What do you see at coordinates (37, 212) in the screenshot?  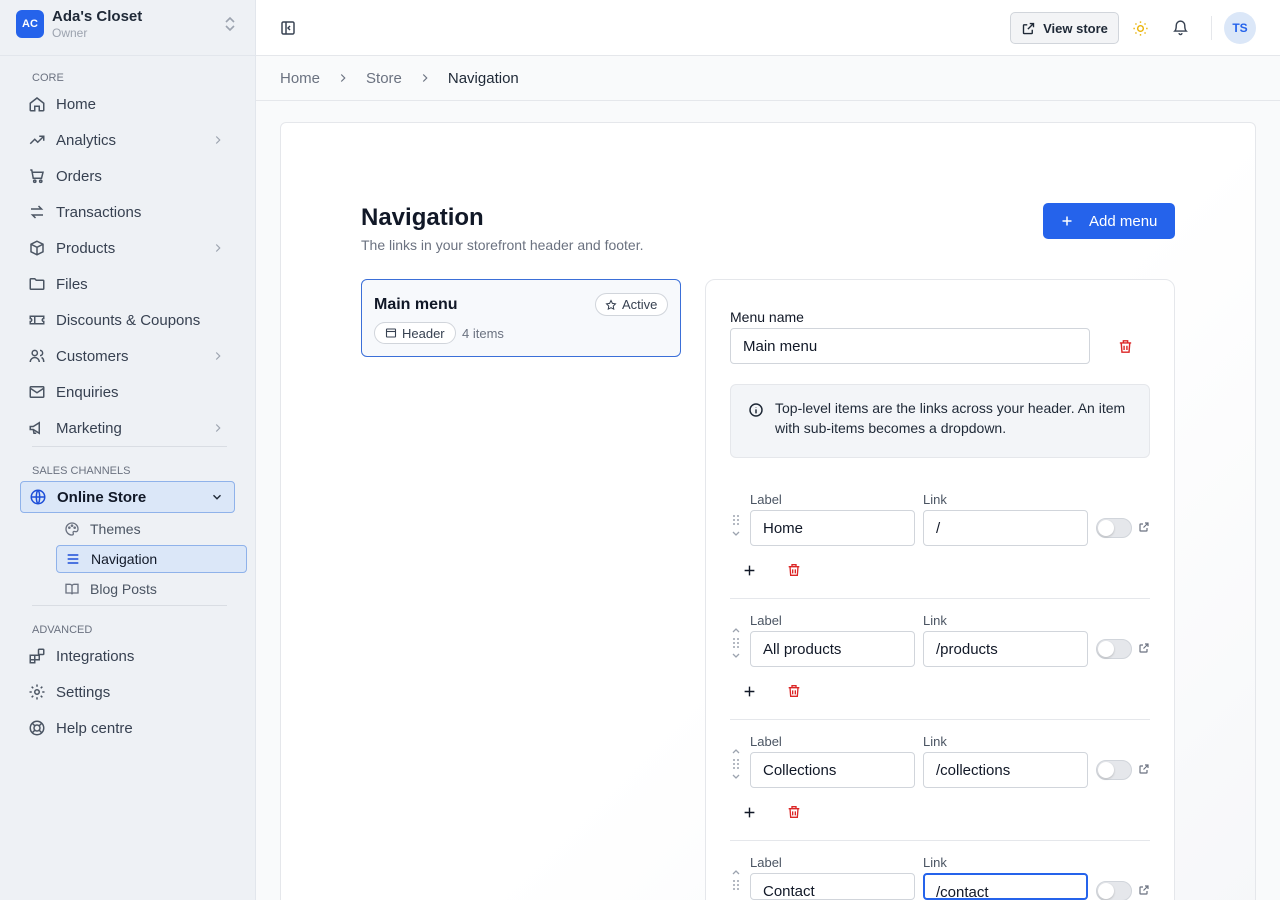 I see `arrows-exchange-icon` at bounding box center [37, 212].